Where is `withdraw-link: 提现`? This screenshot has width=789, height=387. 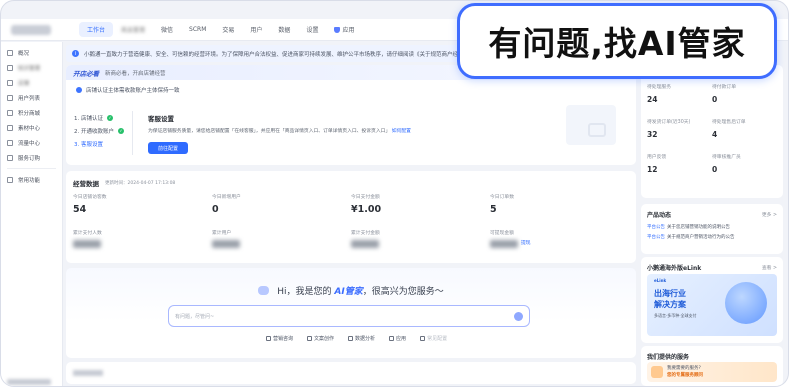
withdraw-link: 提现 is located at coordinates (526, 242).